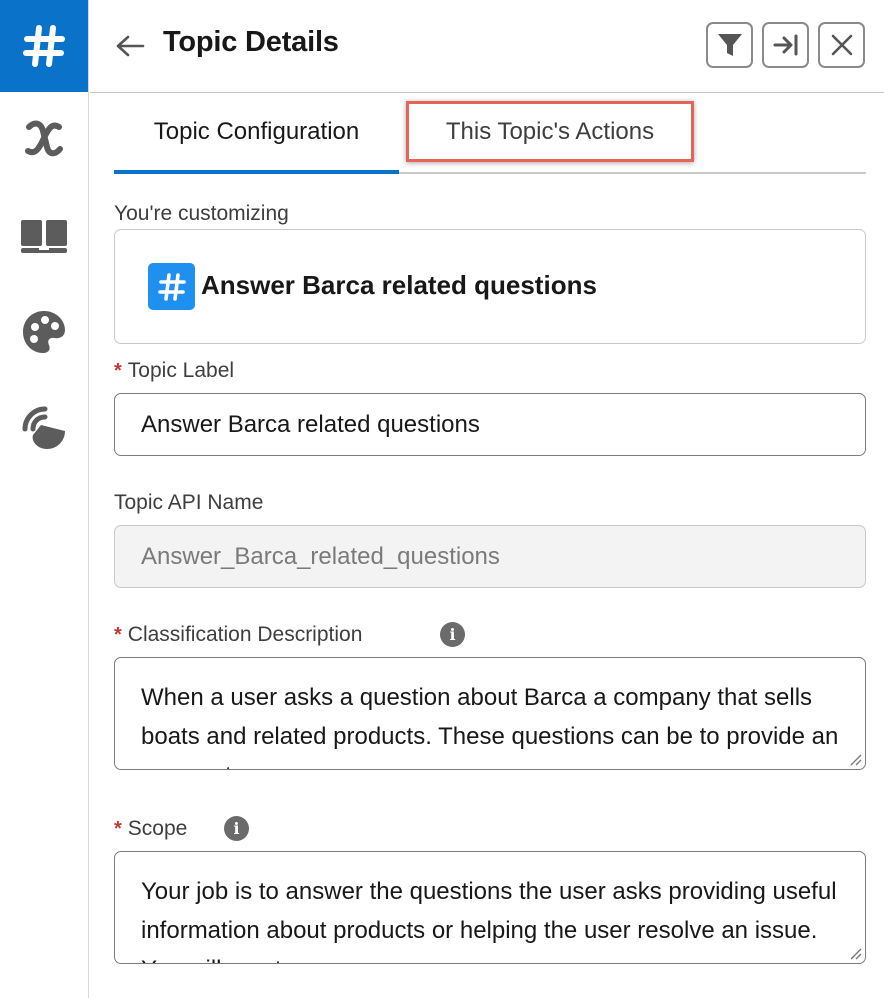 The width and height of the screenshot is (884, 998). What do you see at coordinates (181, 370) in the screenshot?
I see `topic-label-text: Topic Label` at bounding box center [181, 370].